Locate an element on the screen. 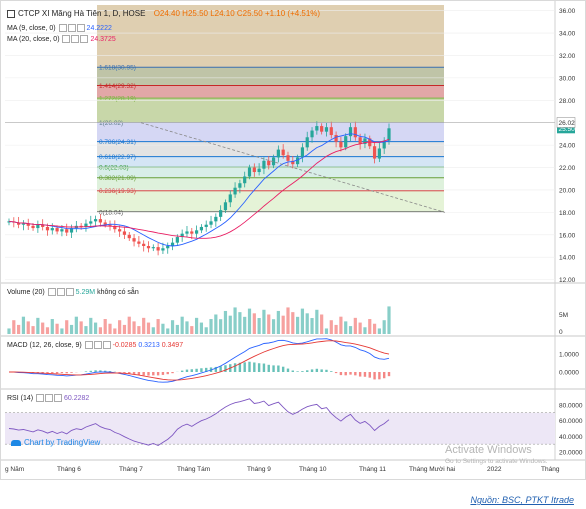  volume-axis-label: 5M is located at coordinates (563, 315).